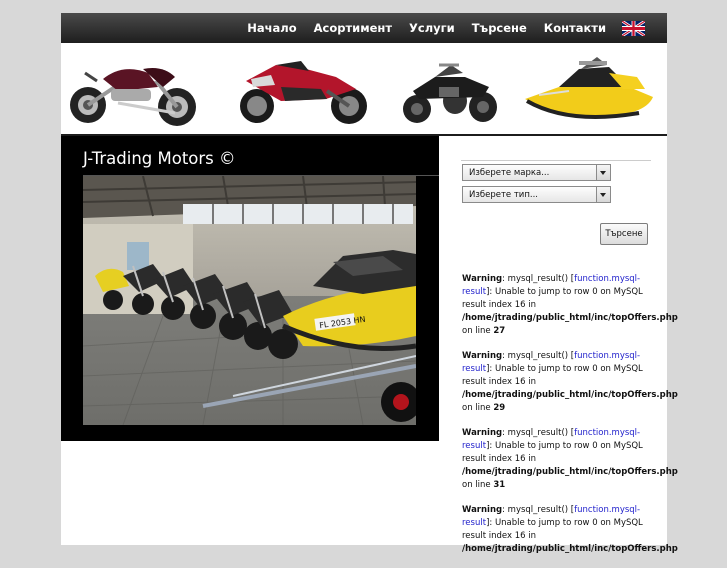  I want to click on cruiser-motorcycle-image, so click(133, 97).